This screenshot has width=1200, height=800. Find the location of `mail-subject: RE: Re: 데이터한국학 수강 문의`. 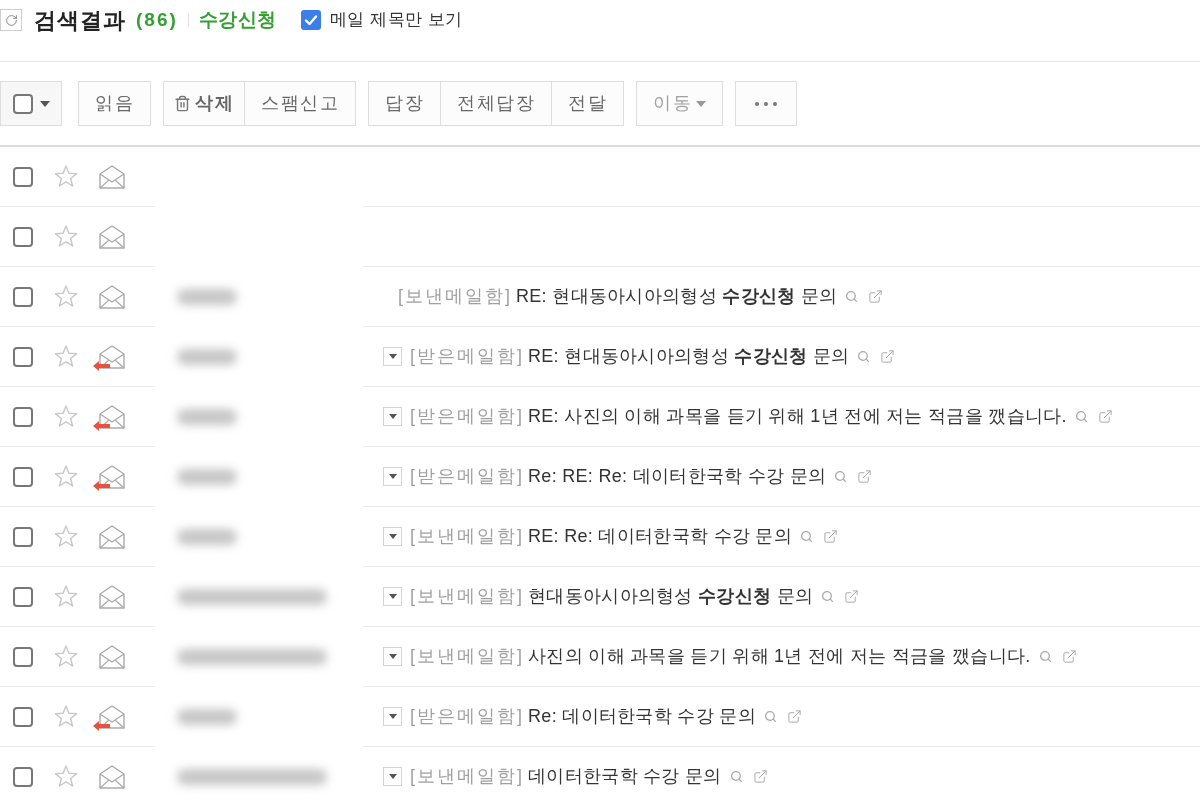

mail-subject: RE: Re: 데이터한국학 수강 문의 is located at coordinates (660, 536).